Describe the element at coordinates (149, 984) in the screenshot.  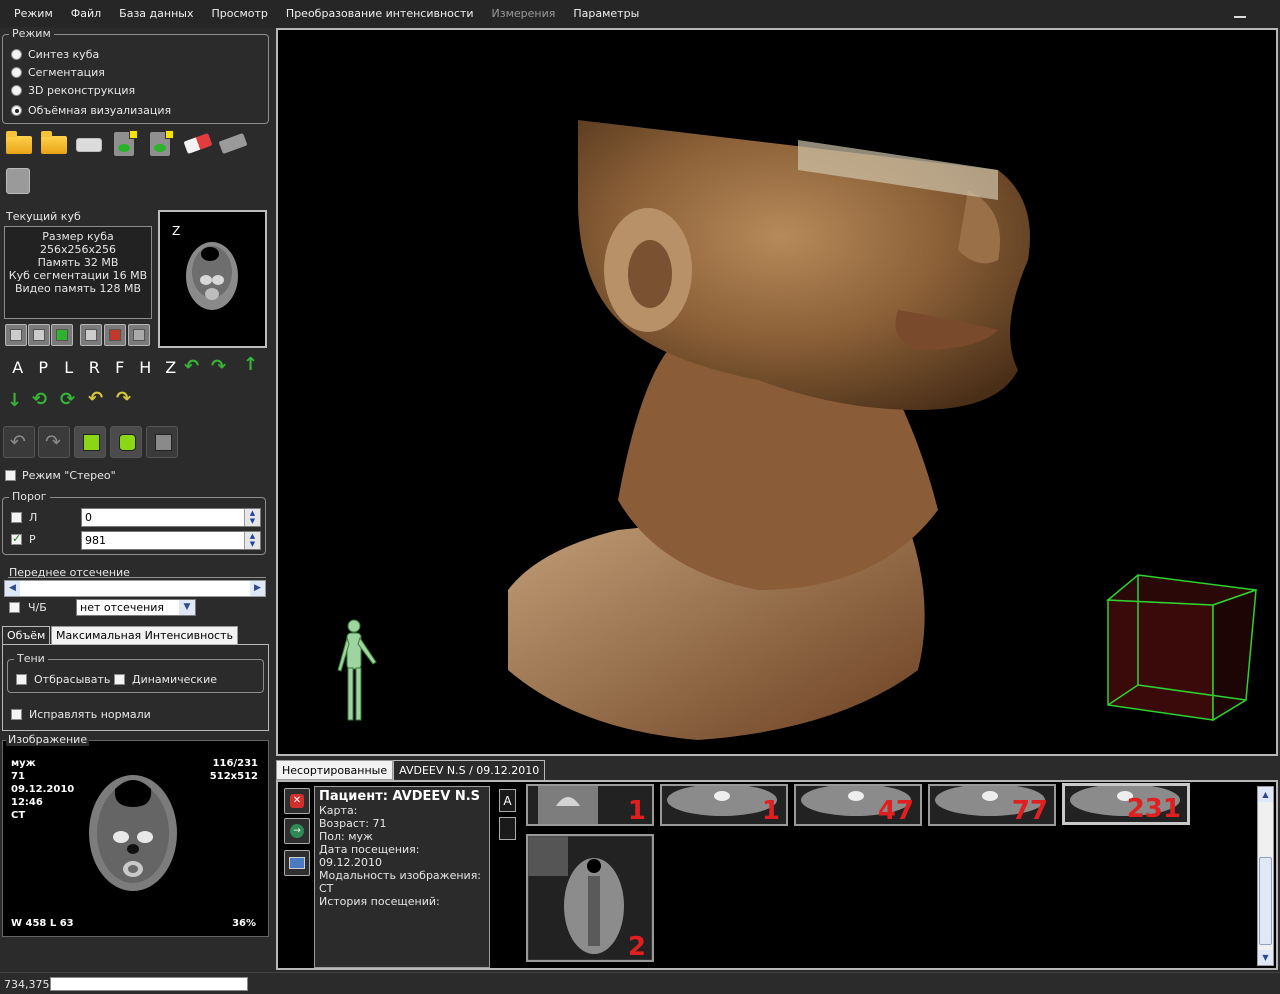
I see `progress-bar` at that location.